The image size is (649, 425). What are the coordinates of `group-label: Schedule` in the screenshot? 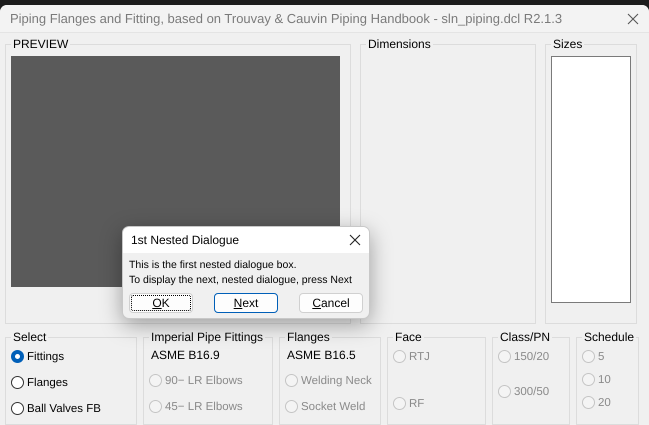 It's located at (609, 337).